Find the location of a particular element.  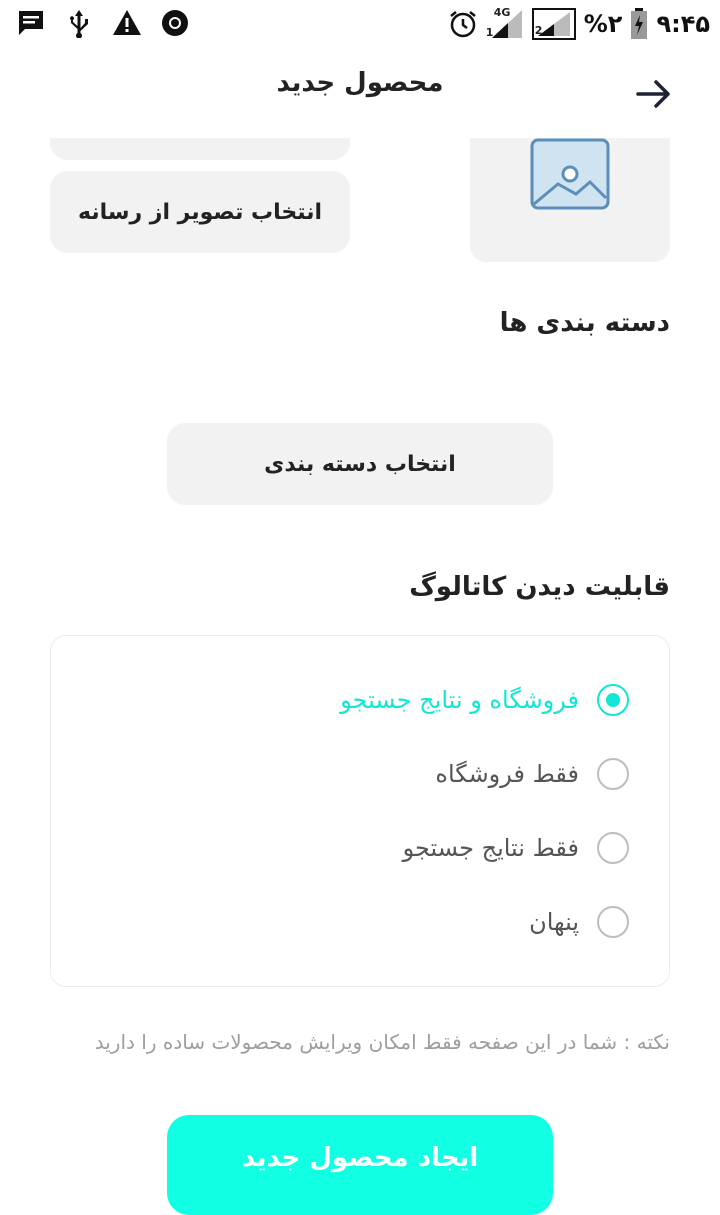

network-label: 4G is located at coordinates (502, 12).